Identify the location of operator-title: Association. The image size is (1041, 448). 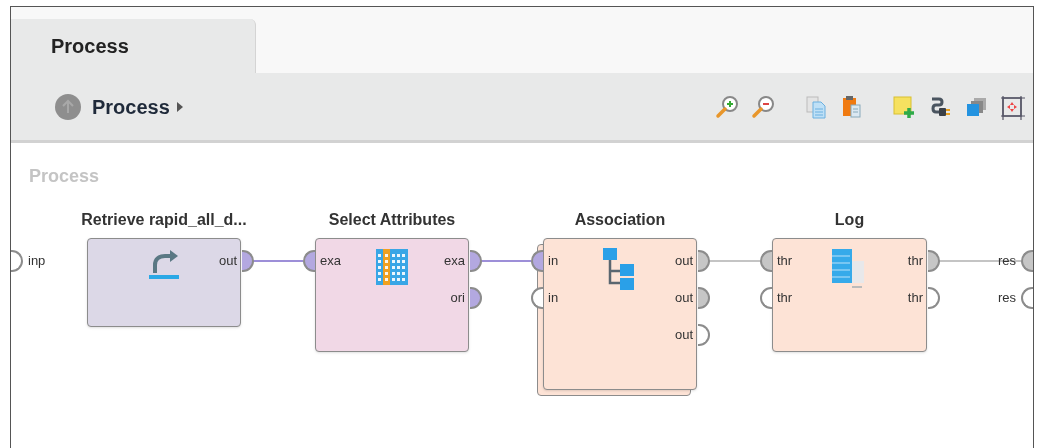
(620, 220).